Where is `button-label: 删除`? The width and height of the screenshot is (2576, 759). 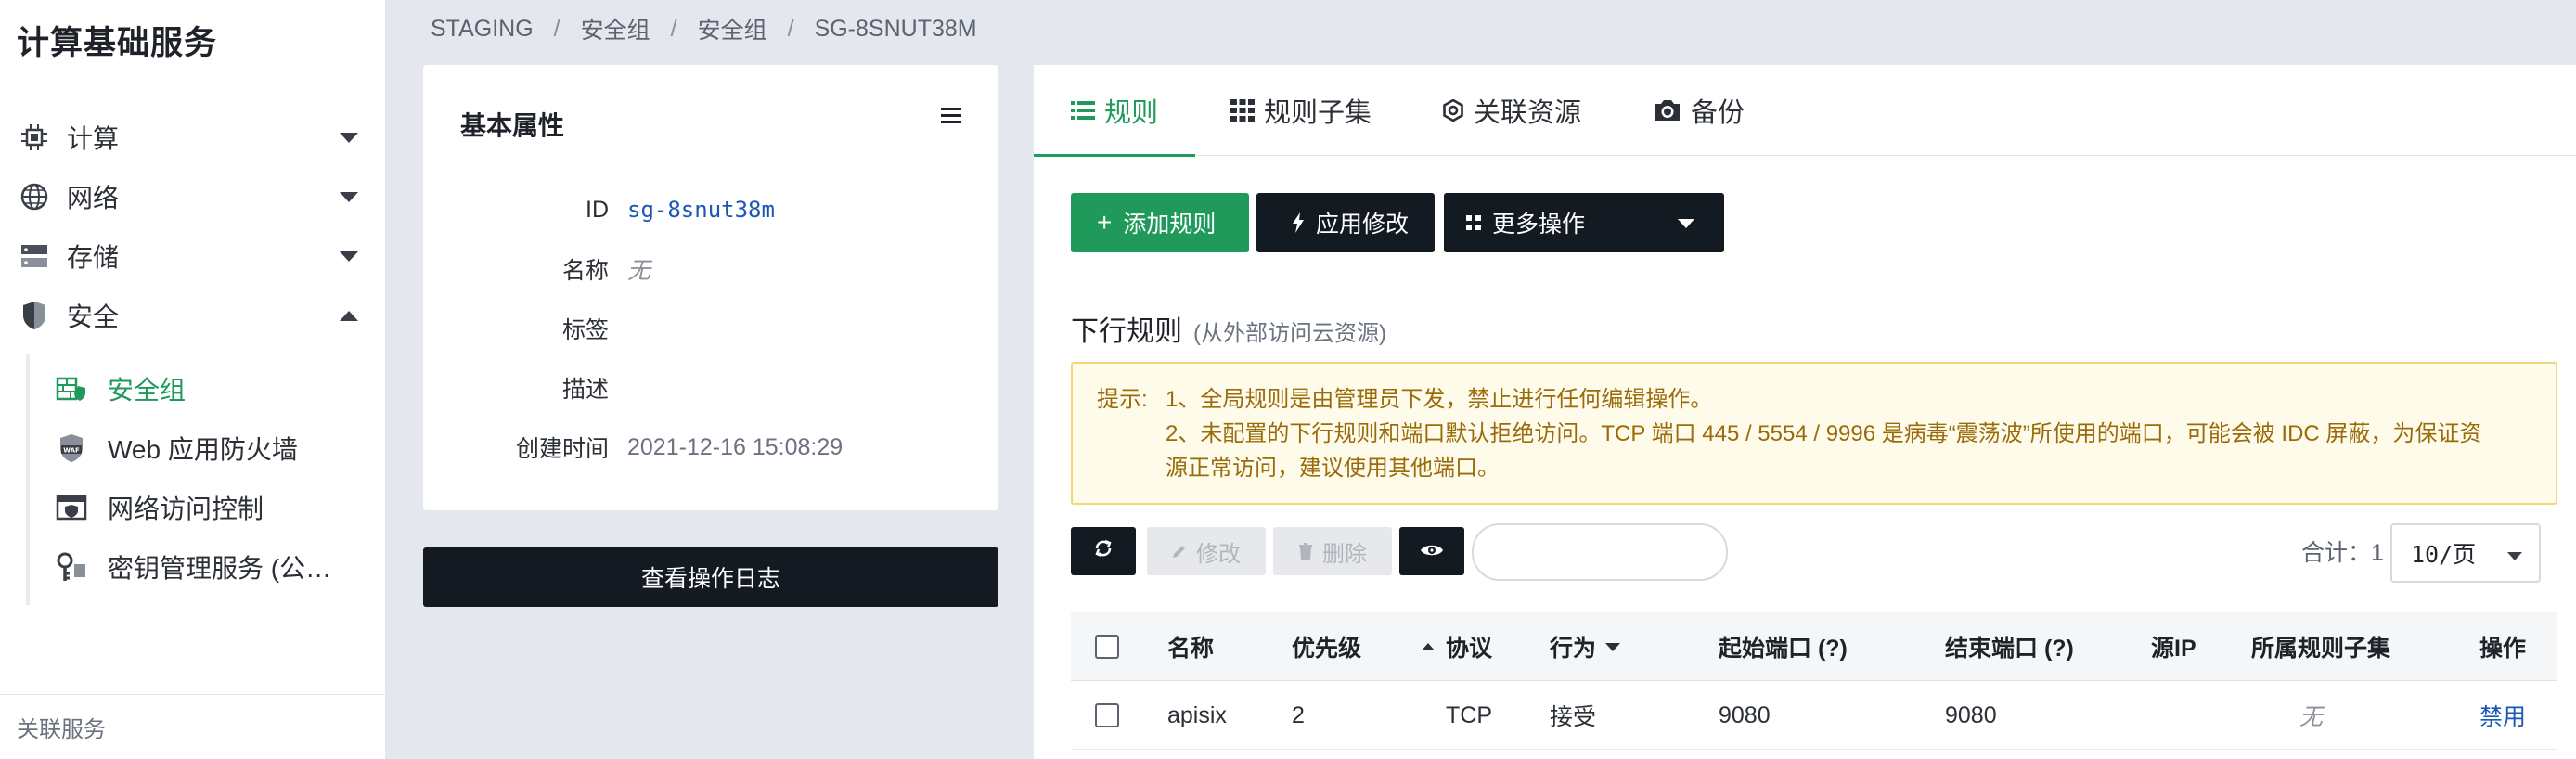
button-label: 删除 is located at coordinates (1345, 554).